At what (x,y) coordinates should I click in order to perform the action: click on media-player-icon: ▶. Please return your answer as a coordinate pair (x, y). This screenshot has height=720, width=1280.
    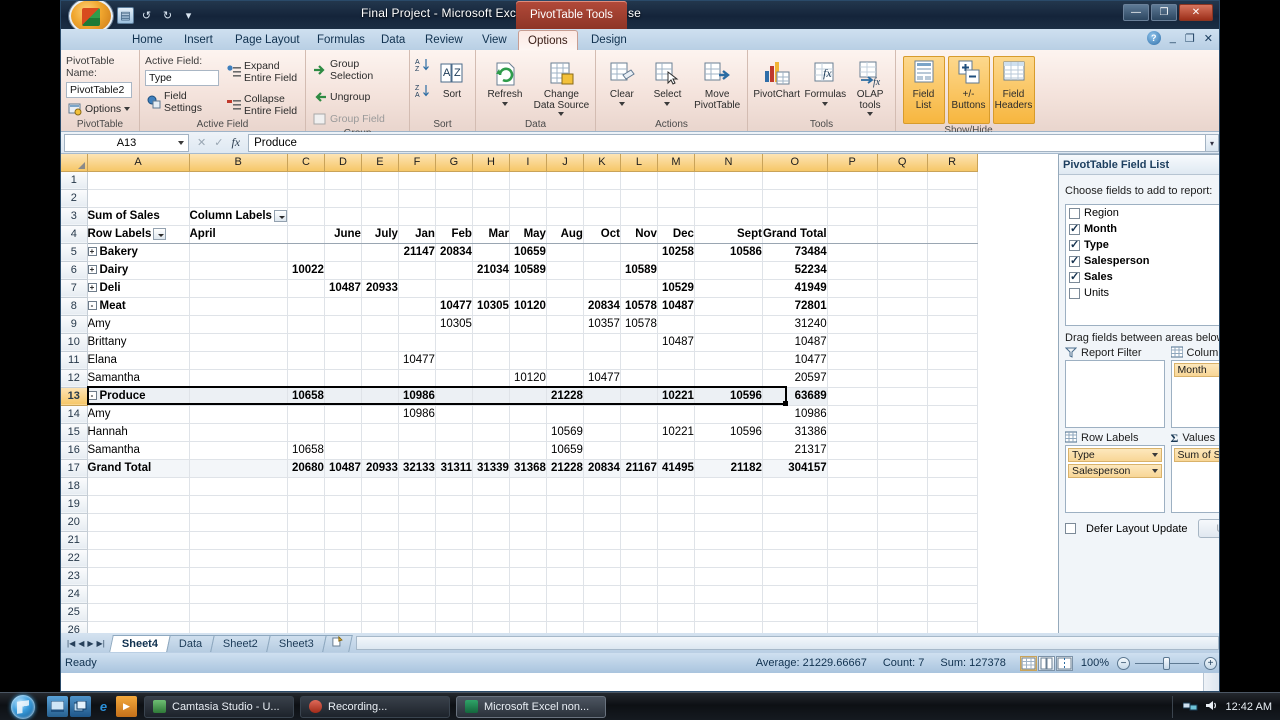
    Looking at the image, I should click on (126, 706).